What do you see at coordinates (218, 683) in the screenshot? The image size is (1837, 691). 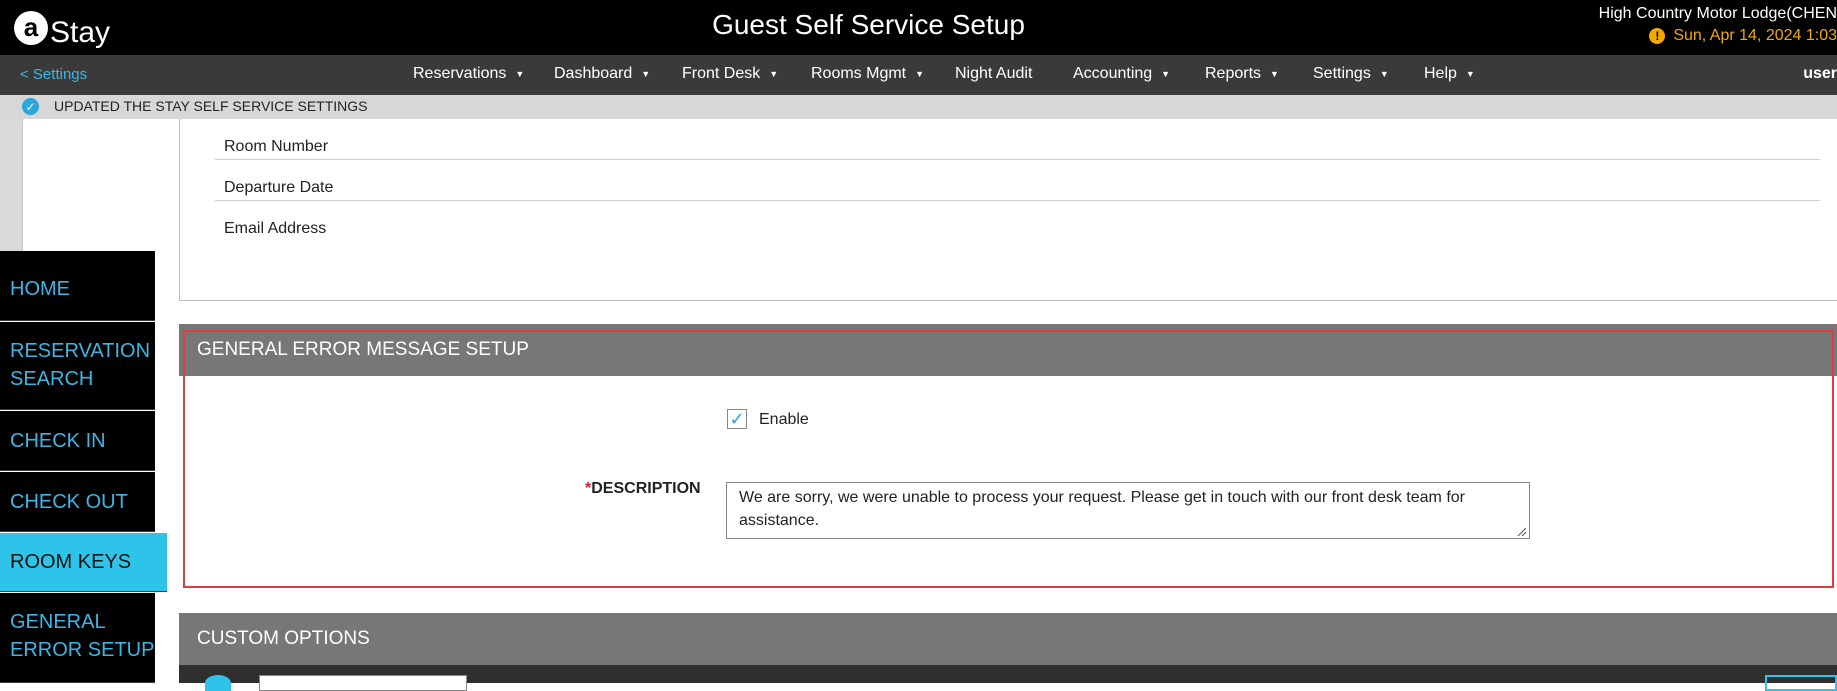 I see `custom-option-icon` at bounding box center [218, 683].